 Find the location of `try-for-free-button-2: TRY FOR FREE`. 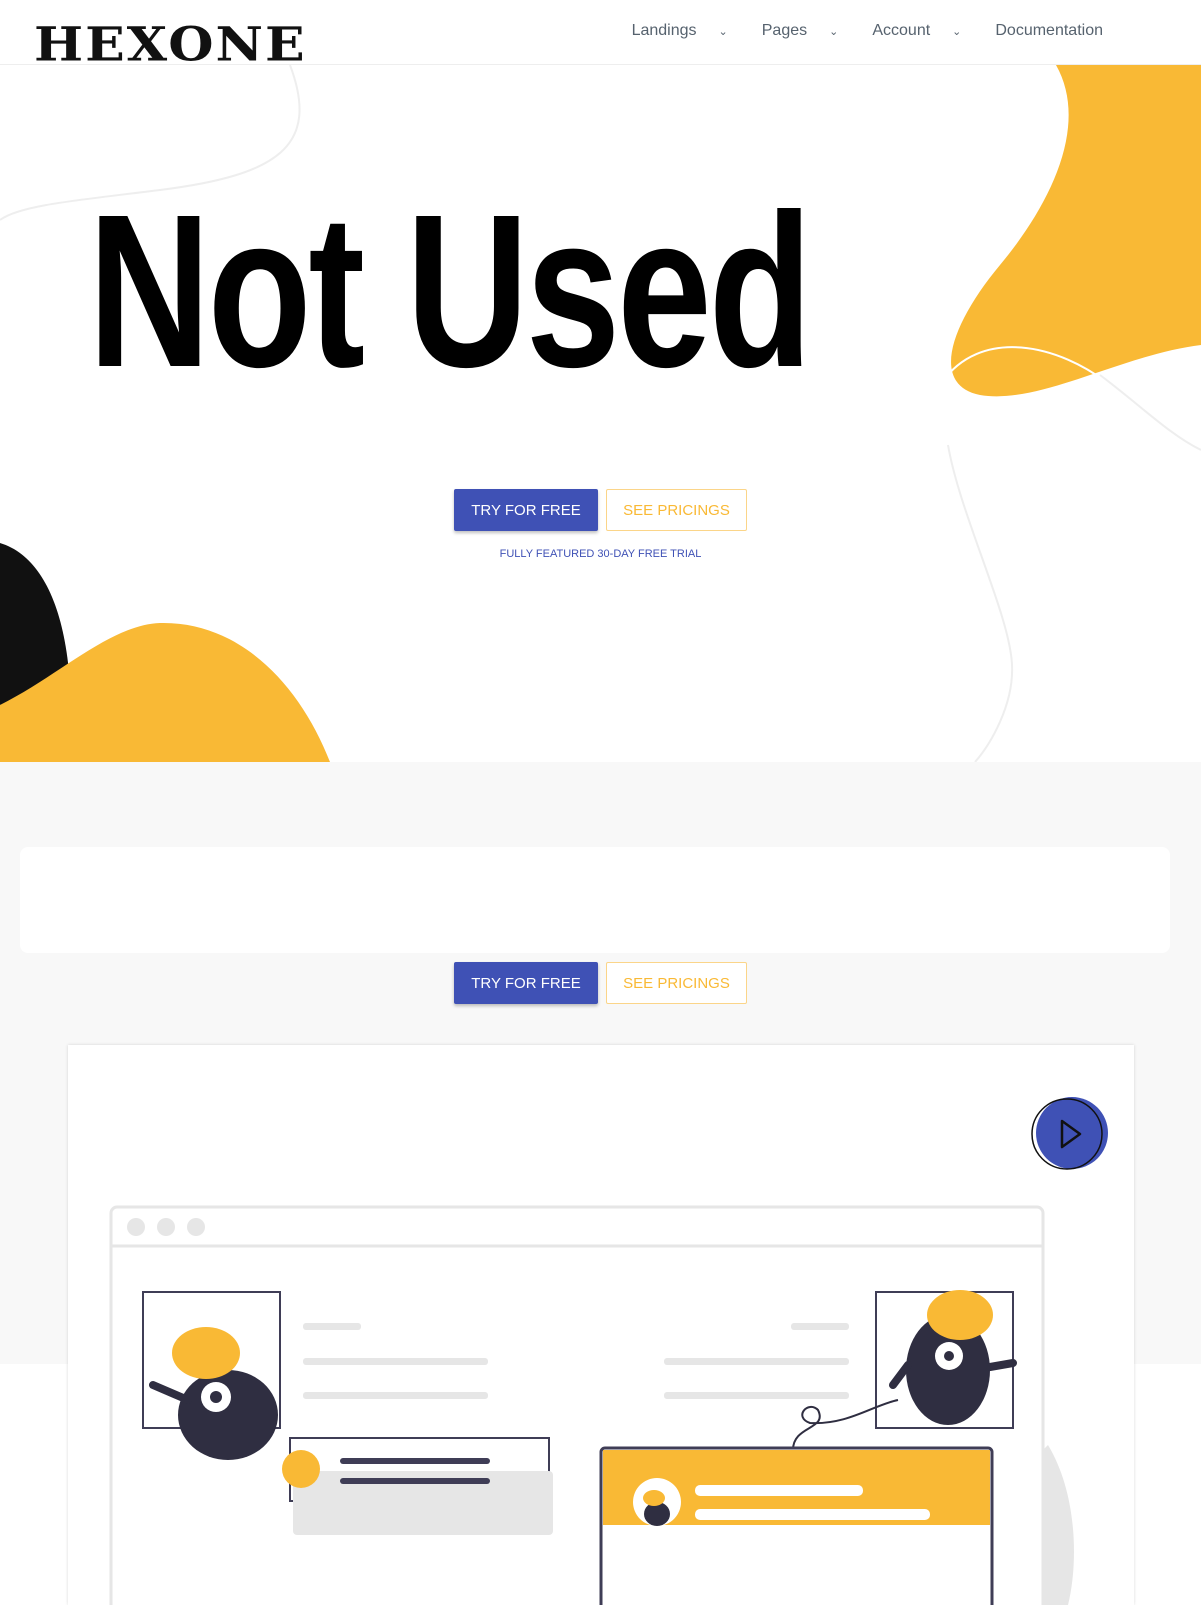

try-for-free-button-2: TRY FOR FREE is located at coordinates (526, 983).